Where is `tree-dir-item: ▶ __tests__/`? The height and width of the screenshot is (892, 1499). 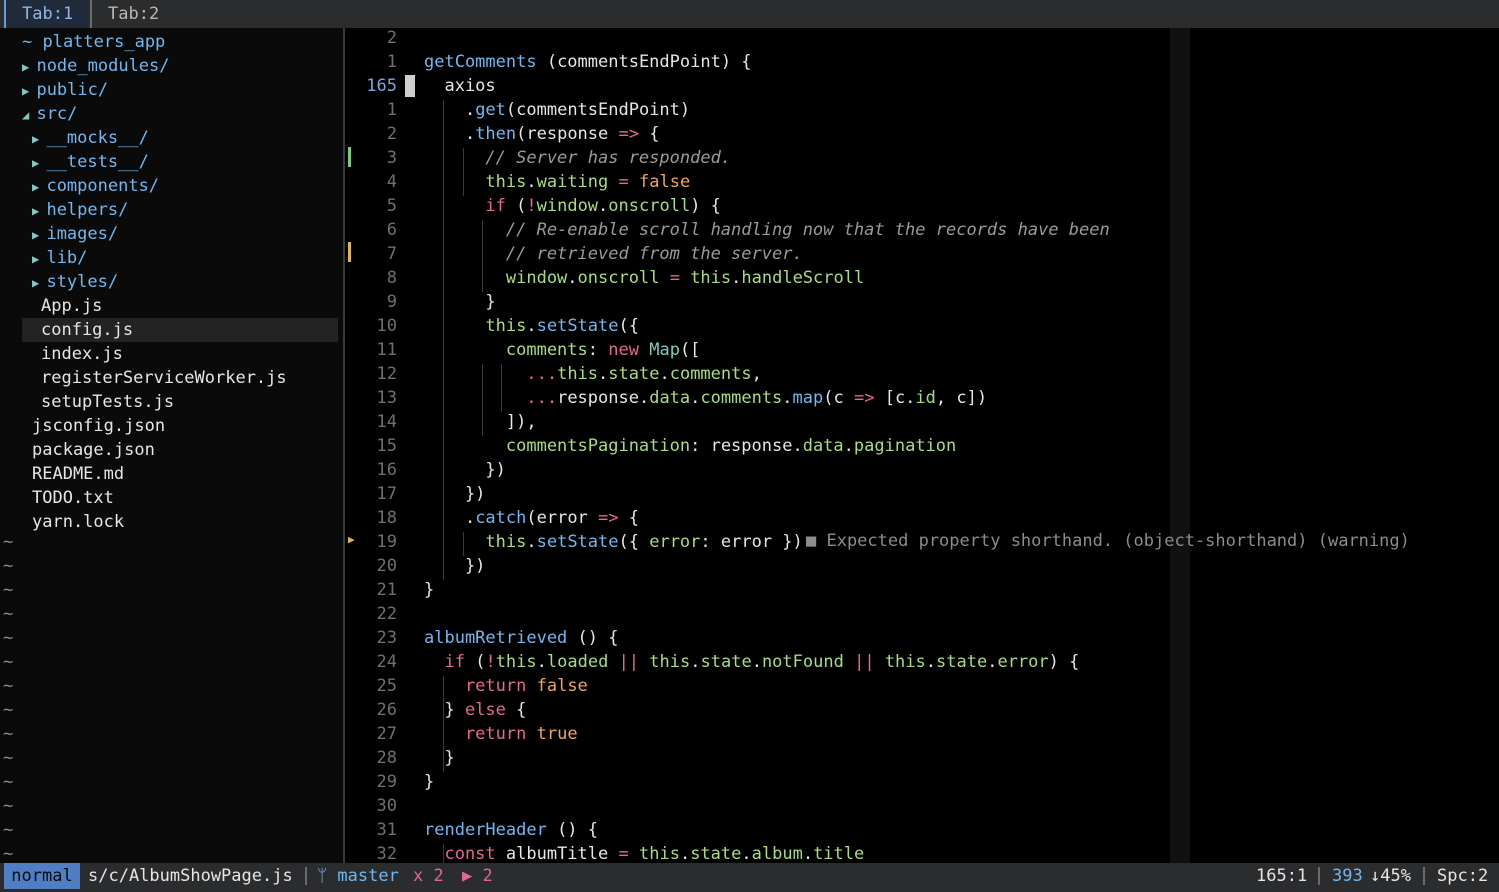
tree-dir-item: ▶ __tests__/ is located at coordinates (90, 162).